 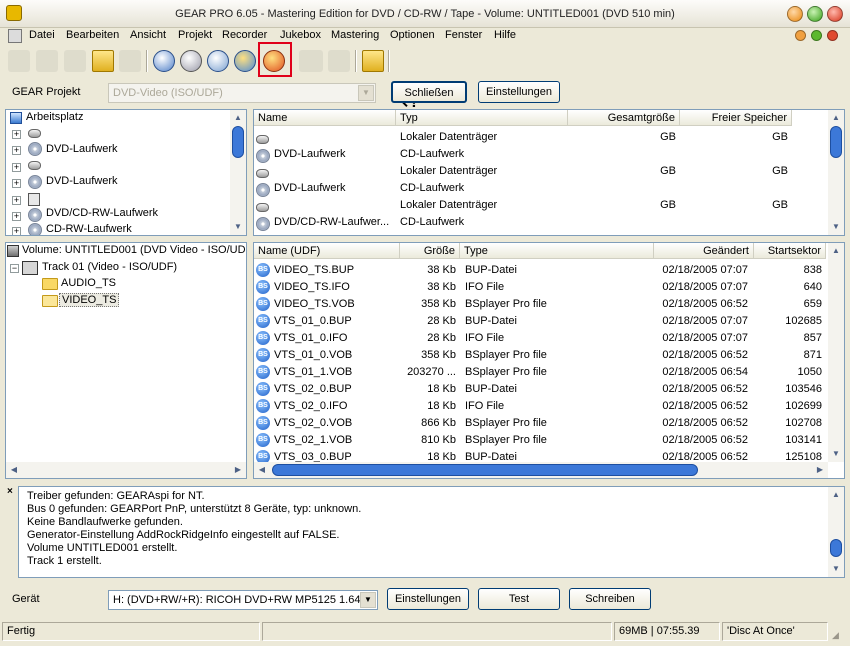 I want to click on mdi-maximize-icon, so click(x=816, y=35).